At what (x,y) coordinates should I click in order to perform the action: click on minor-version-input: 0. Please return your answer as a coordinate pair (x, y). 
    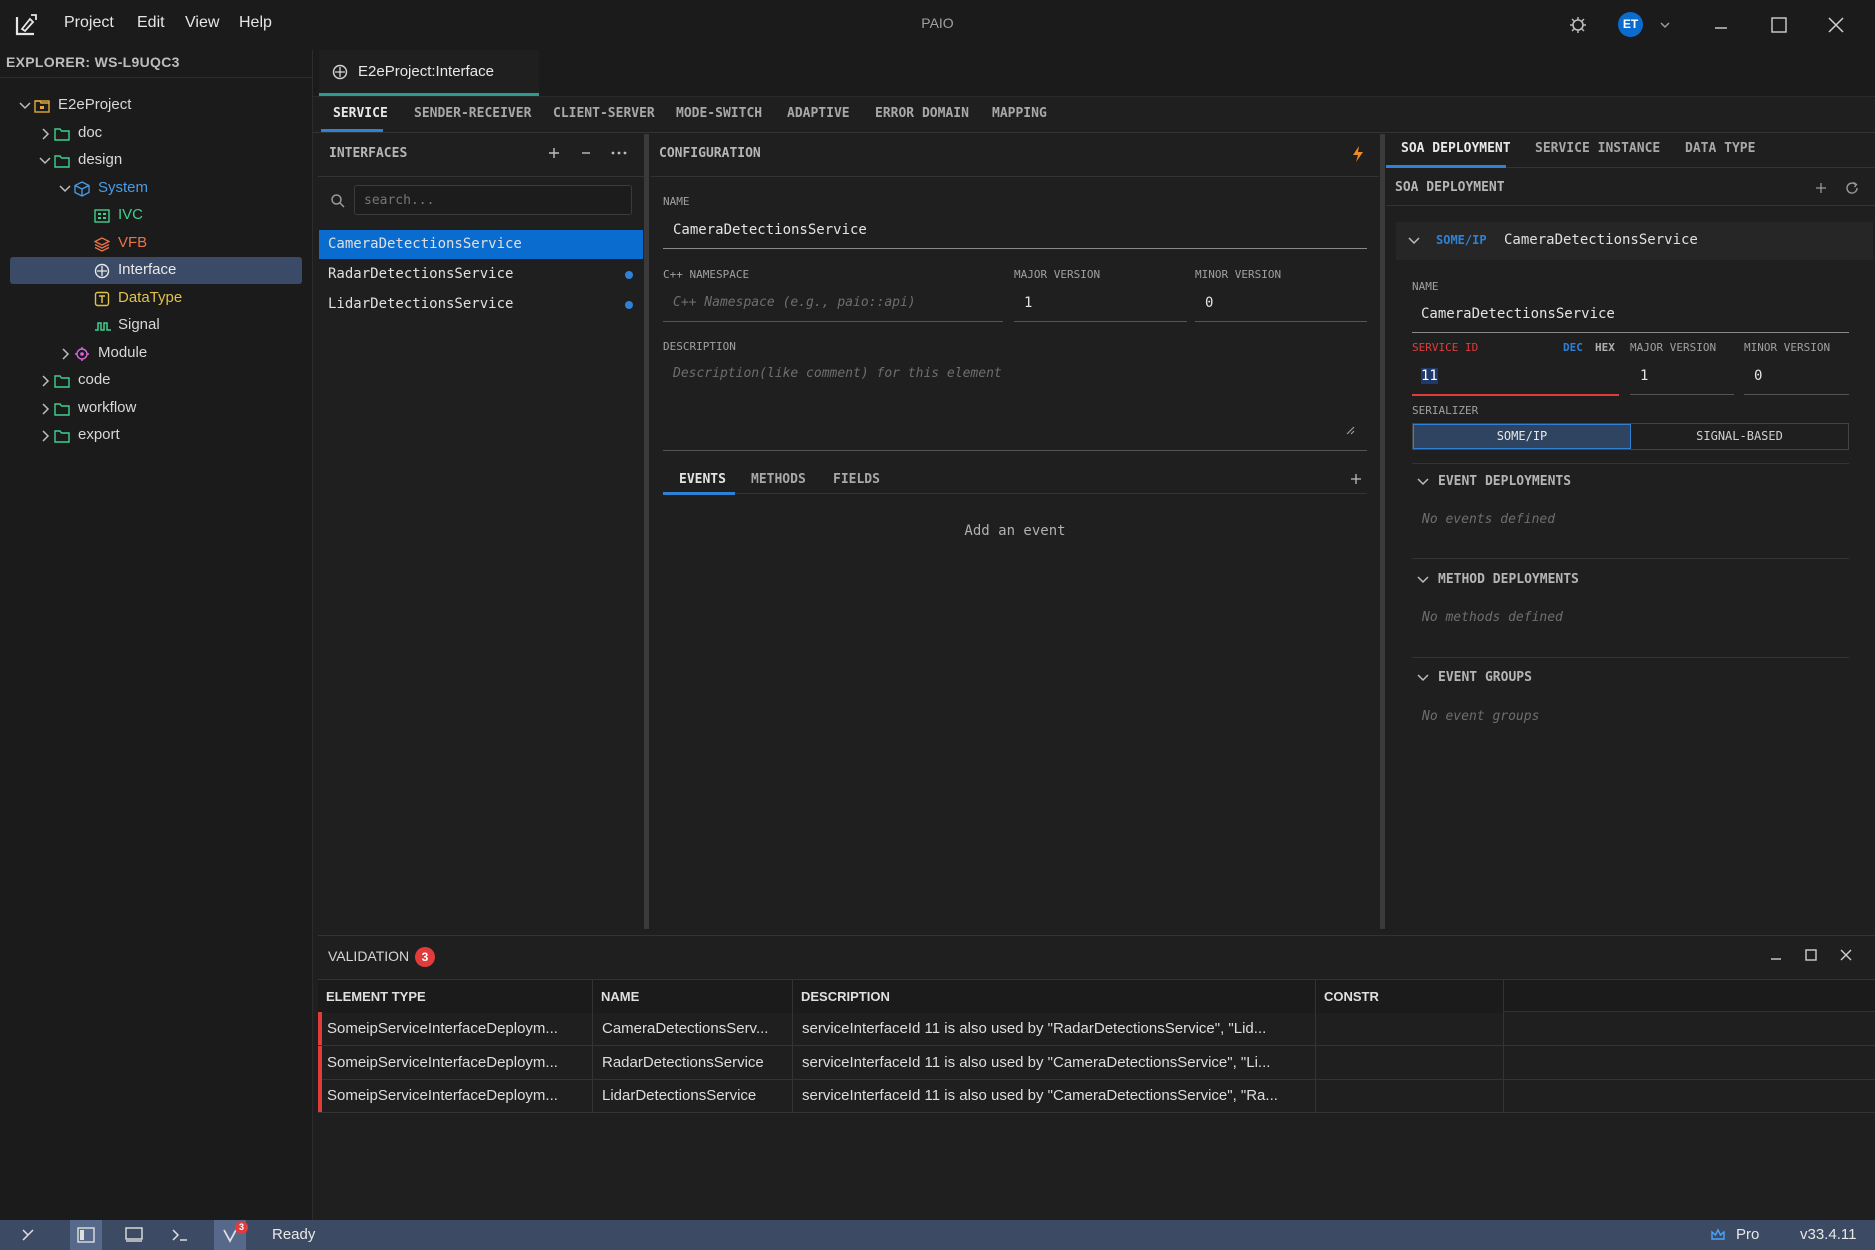
    Looking at the image, I should click on (1209, 303).